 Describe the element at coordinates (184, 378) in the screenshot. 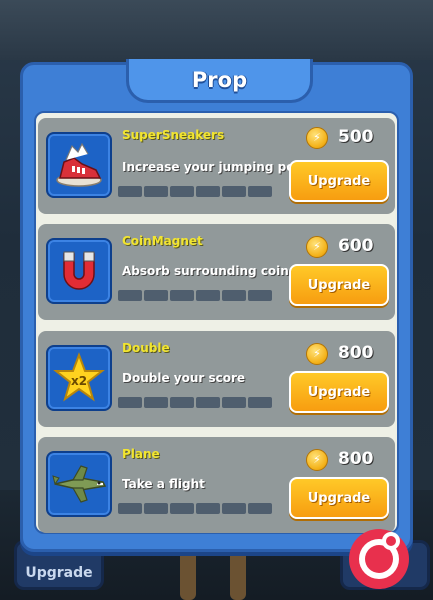

I see `item-description: Double your score` at that location.